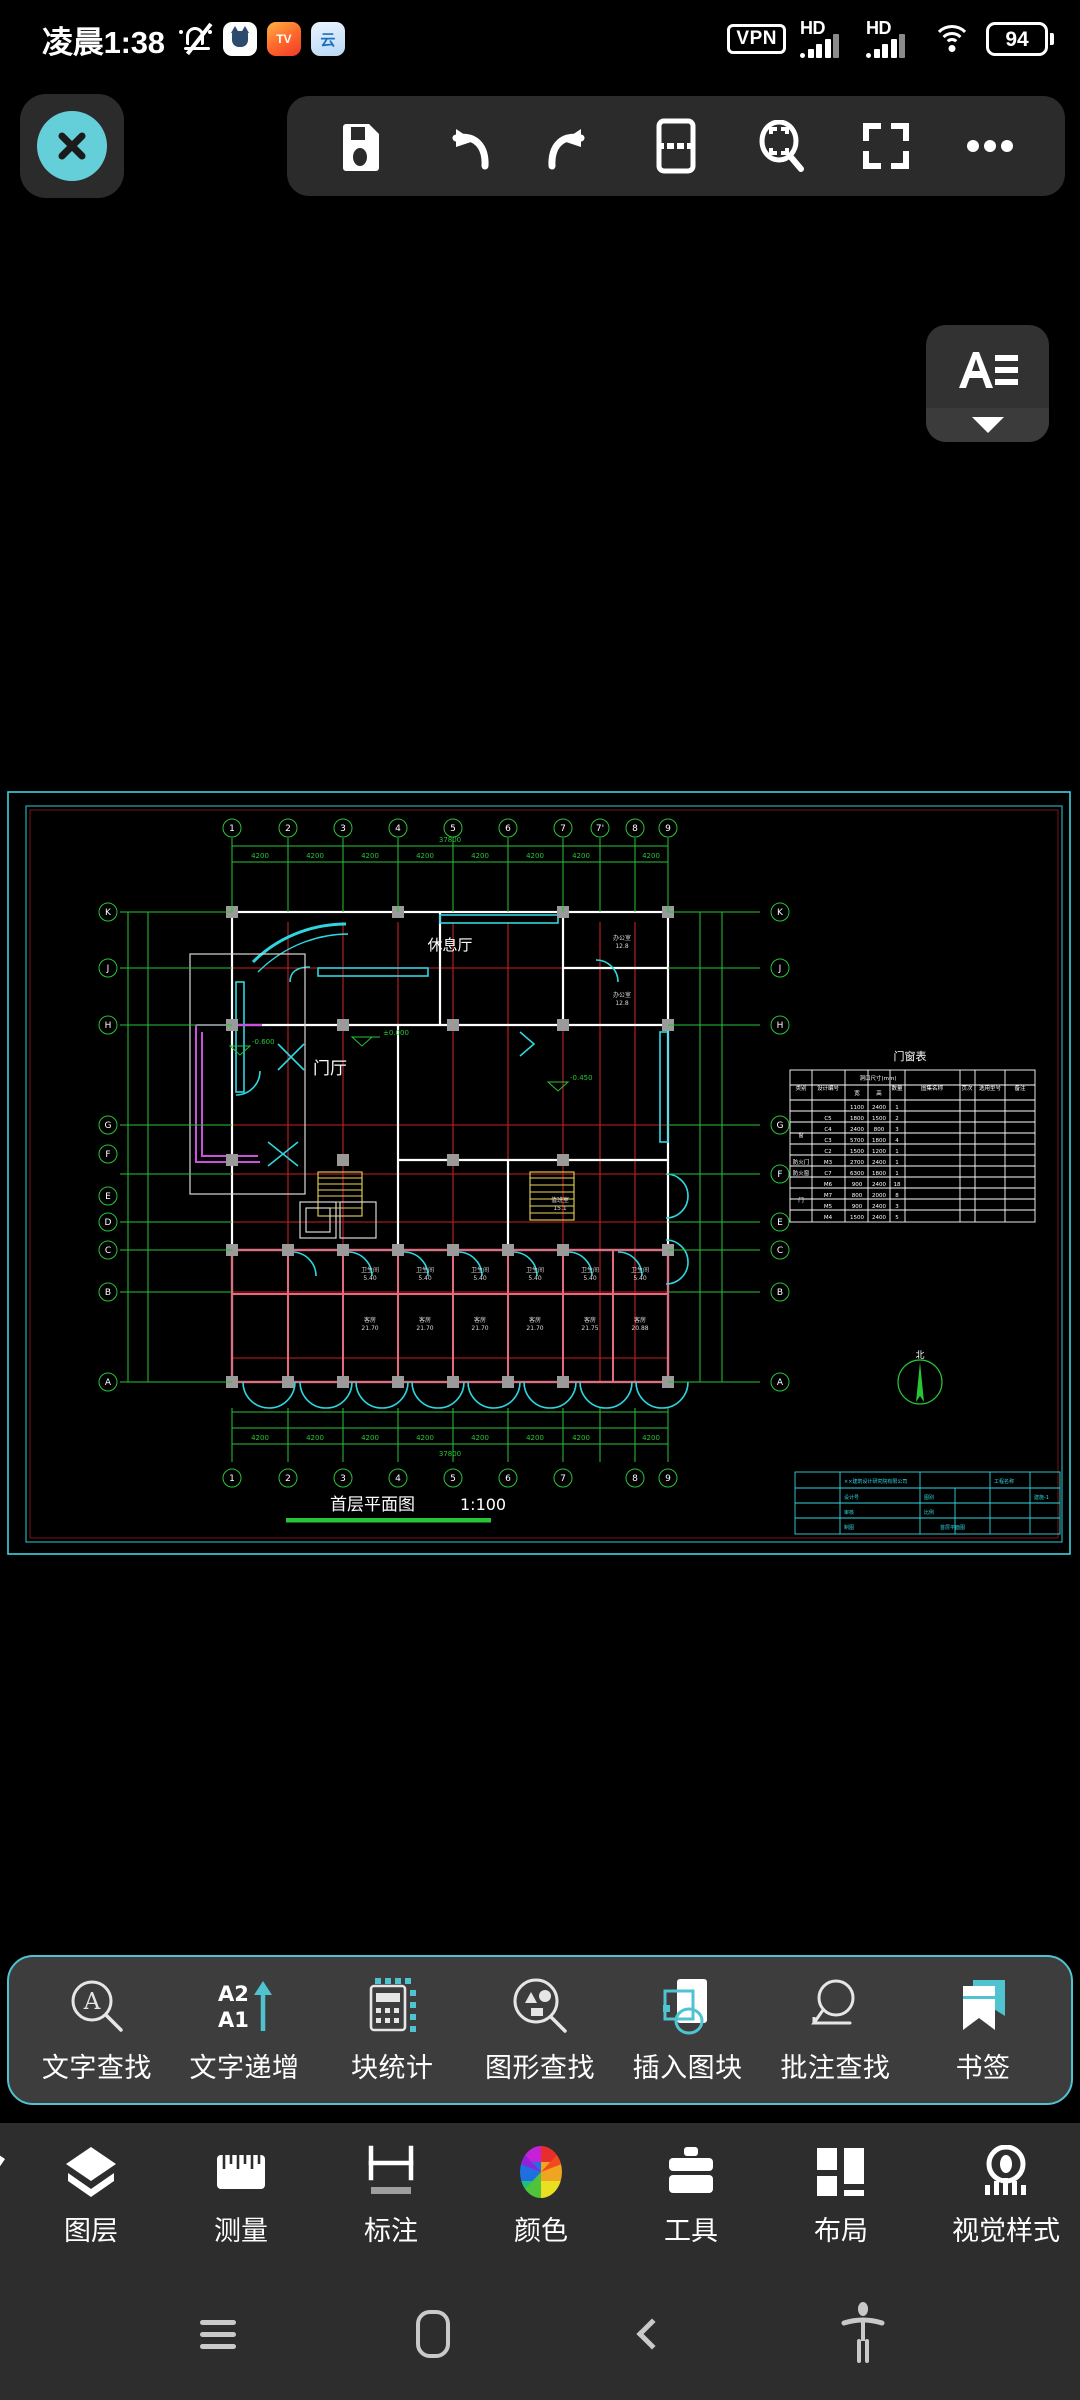  I want to click on svg-text: 数量, so click(897, 1088).